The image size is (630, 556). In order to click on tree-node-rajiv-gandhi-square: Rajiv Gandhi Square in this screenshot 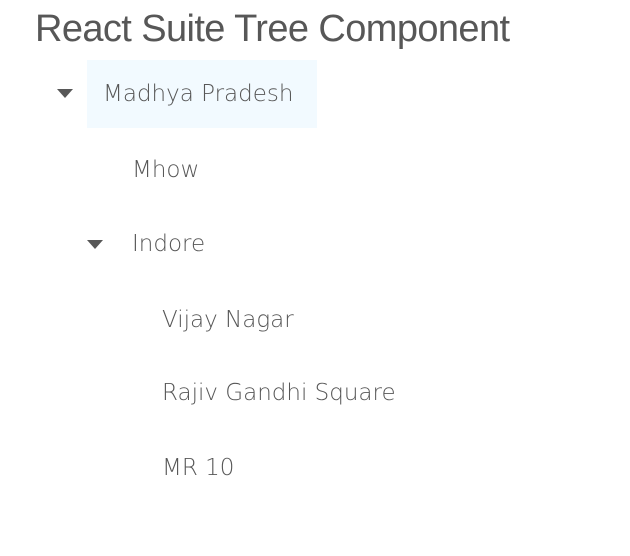, I will do `click(315, 393)`.